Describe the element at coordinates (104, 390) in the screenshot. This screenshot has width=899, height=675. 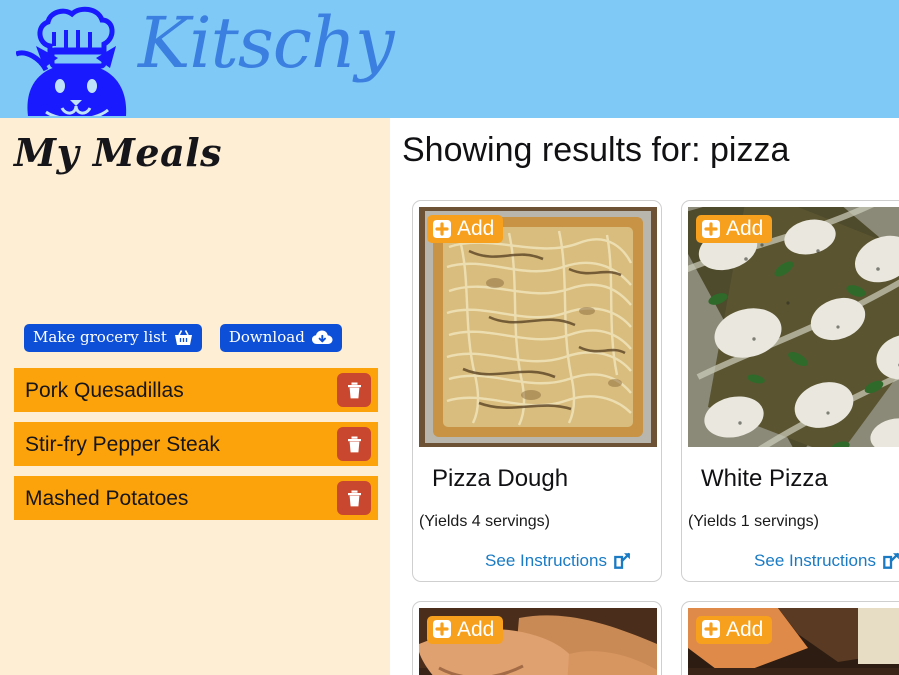
I see `meal-name: Pork Quesadillas` at that location.